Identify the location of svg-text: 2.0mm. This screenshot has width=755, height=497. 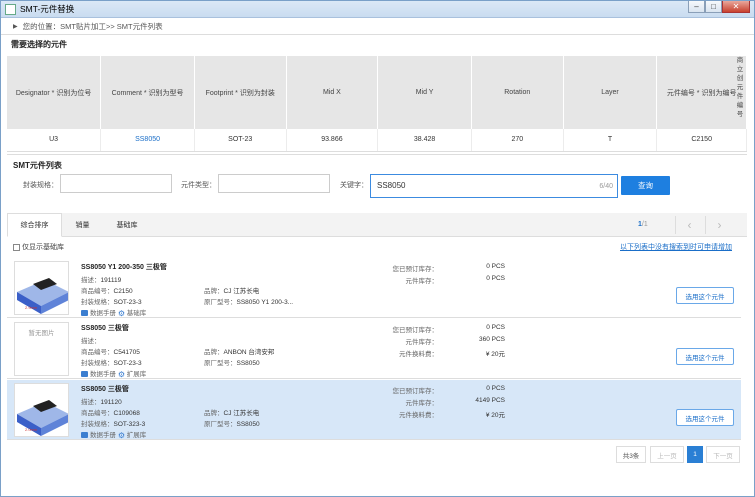
(31, 429).